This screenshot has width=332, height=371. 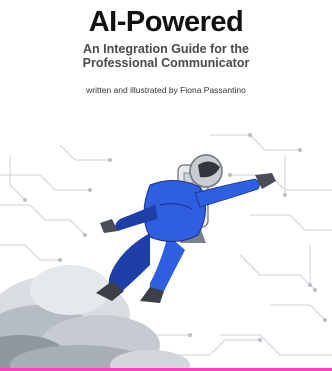 What do you see at coordinates (166, 22) in the screenshot?
I see `book-title: AI-Powered` at bounding box center [166, 22].